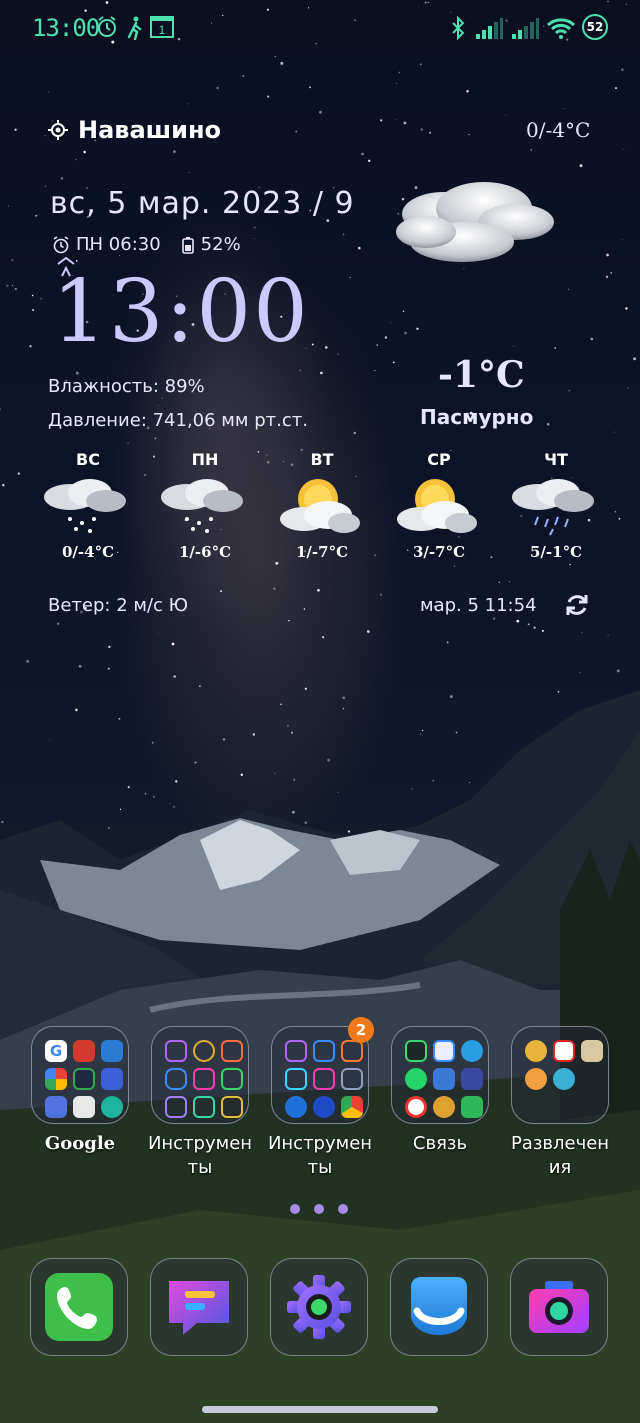 This screenshot has width=640, height=1423. Describe the element at coordinates (577, 605) in the screenshot. I see `refresh-icon` at that location.